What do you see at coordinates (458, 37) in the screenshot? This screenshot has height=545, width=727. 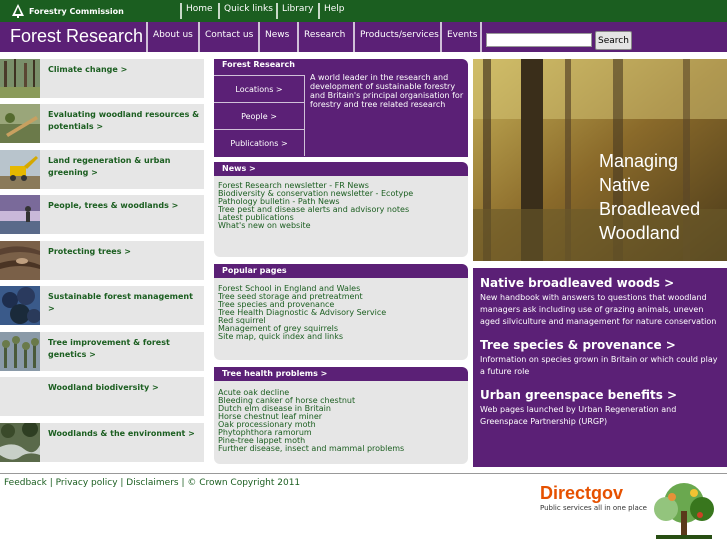 I see `nav-events: Events` at bounding box center [458, 37].